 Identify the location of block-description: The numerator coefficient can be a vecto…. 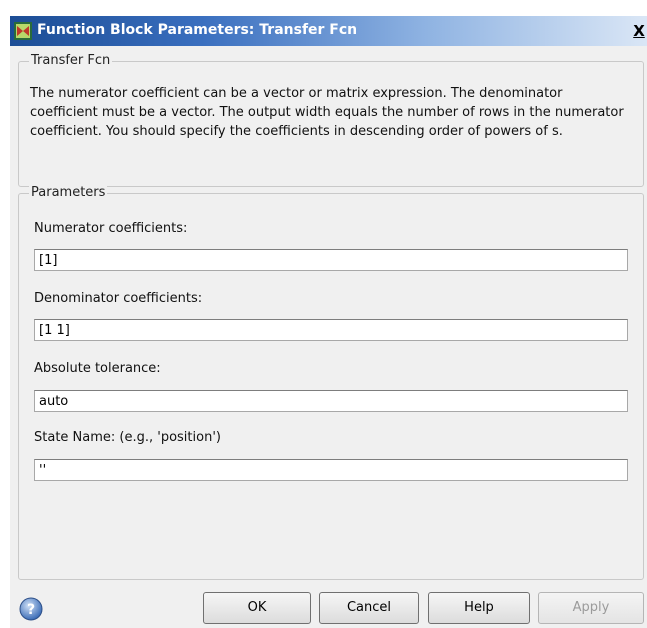
(327, 112).